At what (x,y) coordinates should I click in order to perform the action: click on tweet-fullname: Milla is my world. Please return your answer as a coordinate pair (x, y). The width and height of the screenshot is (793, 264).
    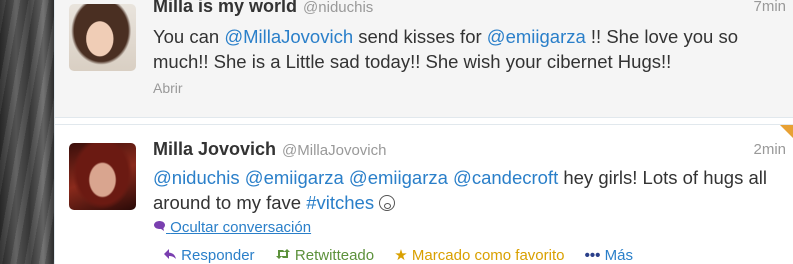
    Looking at the image, I should click on (225, 8).